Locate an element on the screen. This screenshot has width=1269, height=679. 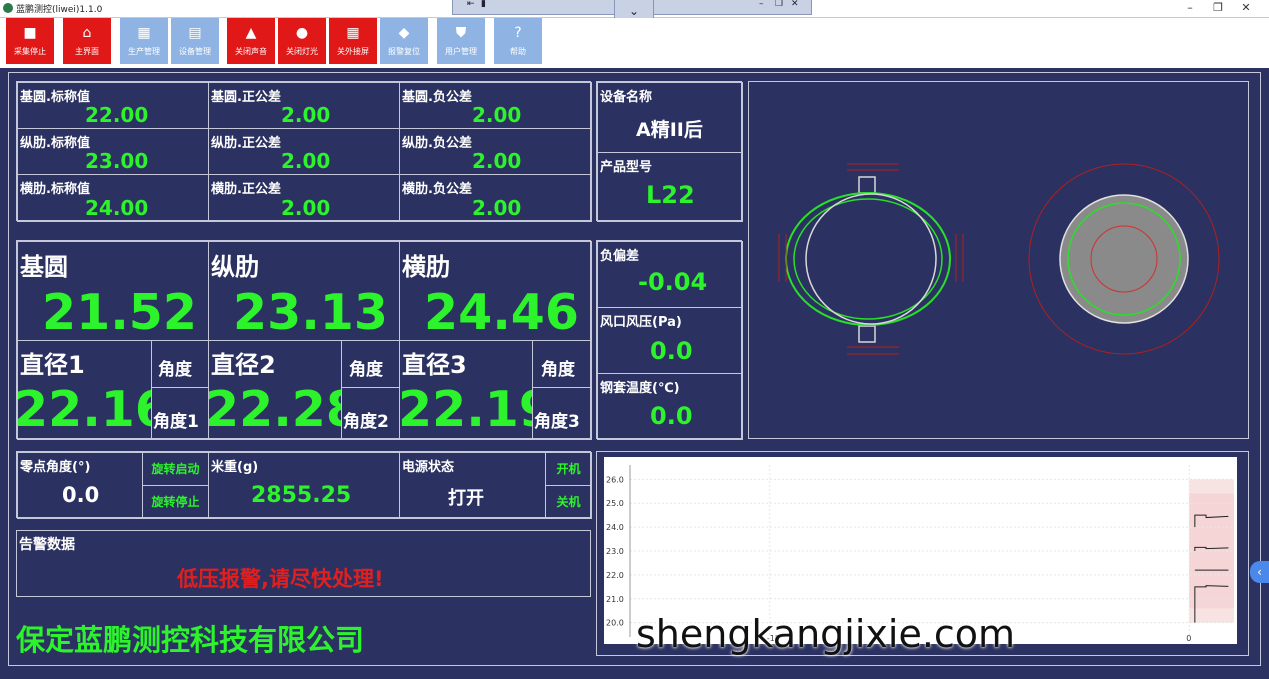
power-off-button: 关机 is located at coordinates (568, 502).